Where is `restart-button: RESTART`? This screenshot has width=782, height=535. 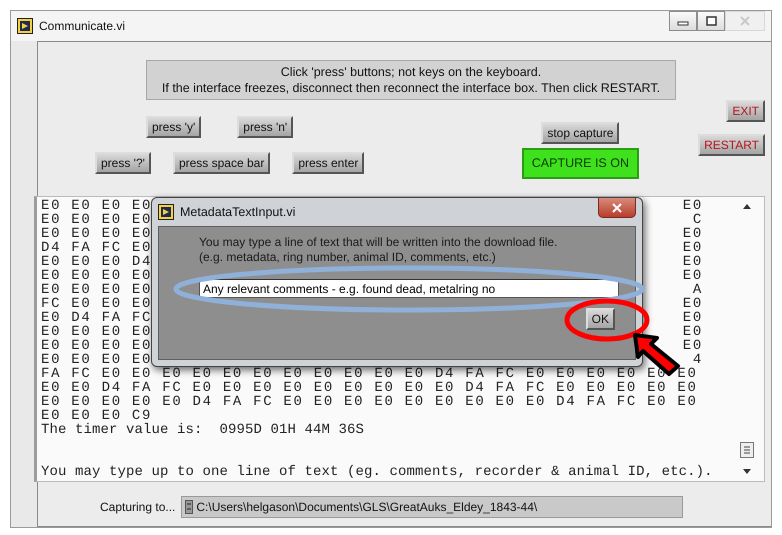 restart-button: RESTART is located at coordinates (731, 145).